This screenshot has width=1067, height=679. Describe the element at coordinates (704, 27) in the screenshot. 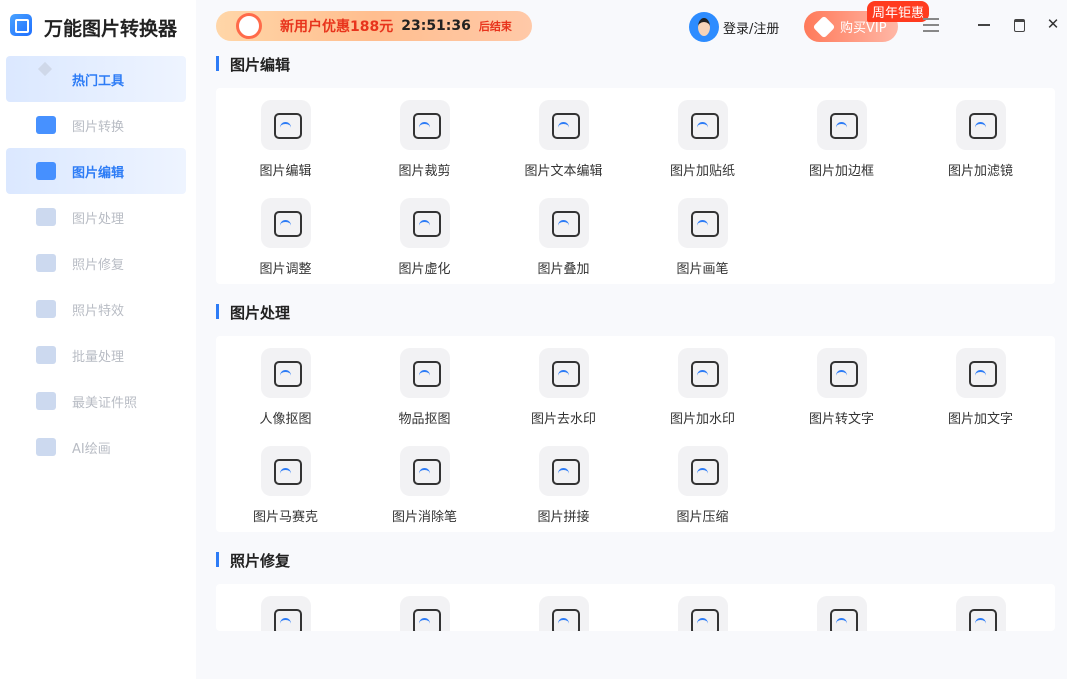

I see `avatar` at that location.